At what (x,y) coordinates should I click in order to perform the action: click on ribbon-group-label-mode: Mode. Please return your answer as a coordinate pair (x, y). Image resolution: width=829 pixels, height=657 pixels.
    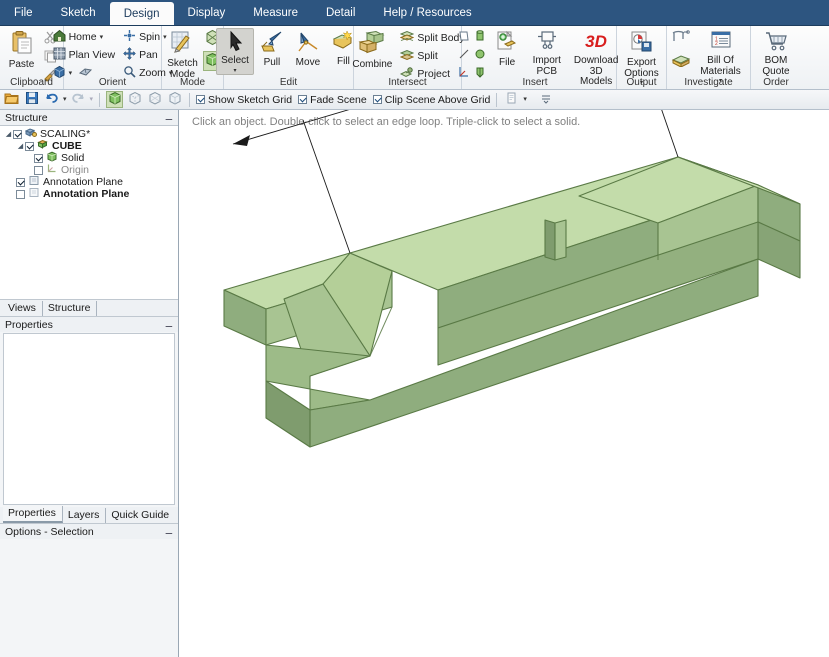
    Looking at the image, I should click on (192, 82).